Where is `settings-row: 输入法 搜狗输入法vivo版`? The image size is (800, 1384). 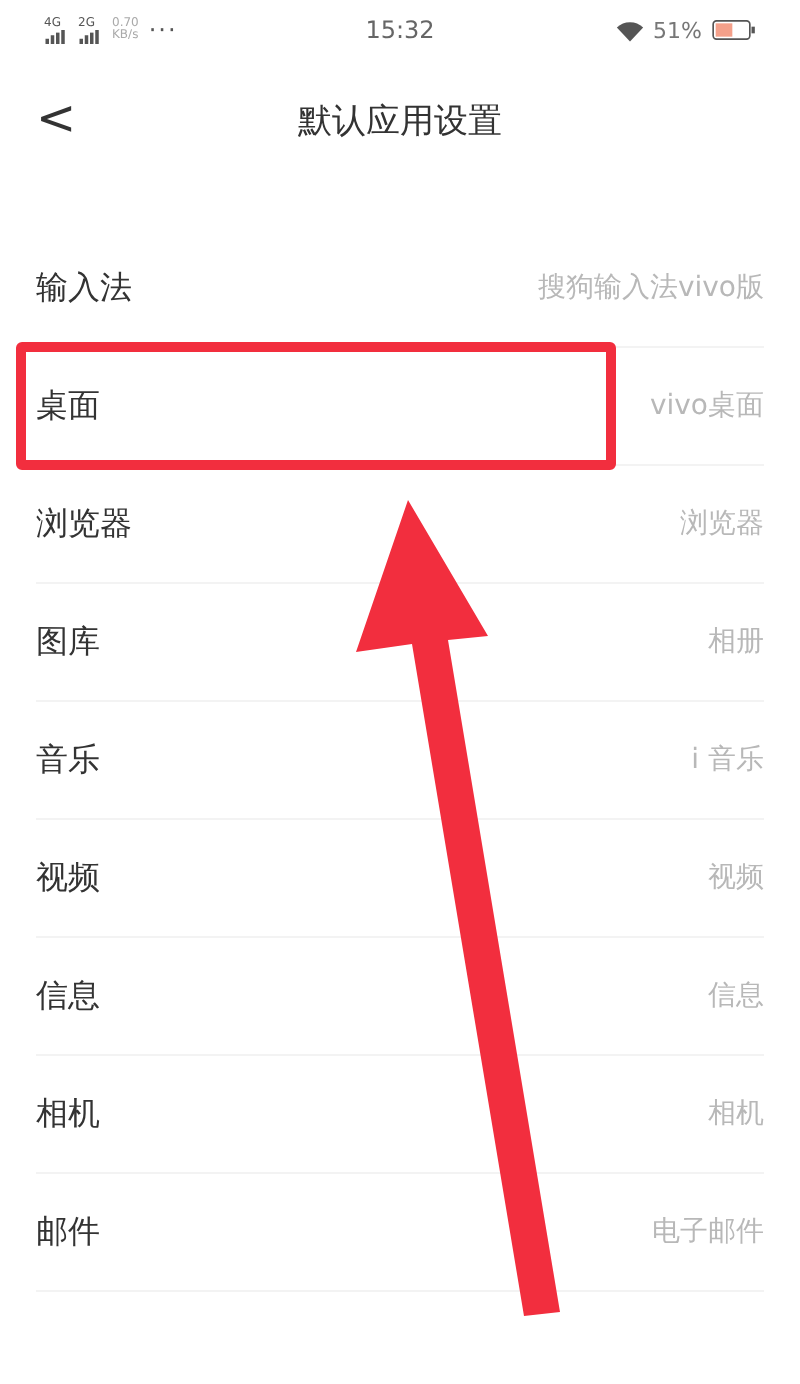
settings-row: 输入法 搜狗输入法vivo版 is located at coordinates (400, 289).